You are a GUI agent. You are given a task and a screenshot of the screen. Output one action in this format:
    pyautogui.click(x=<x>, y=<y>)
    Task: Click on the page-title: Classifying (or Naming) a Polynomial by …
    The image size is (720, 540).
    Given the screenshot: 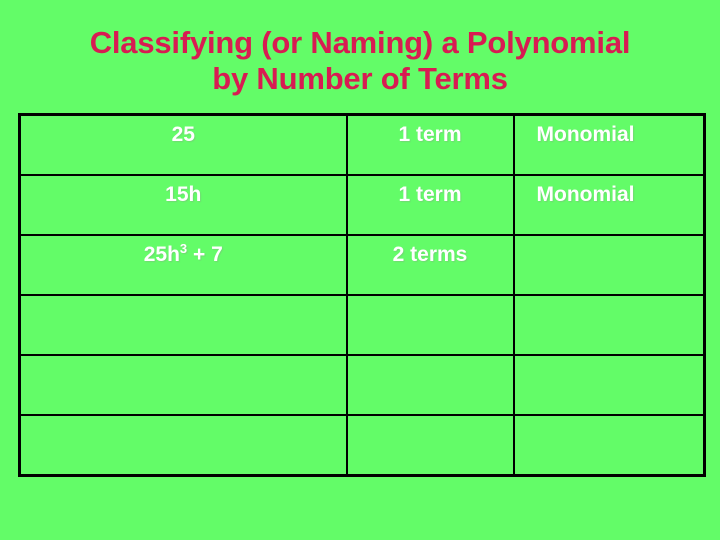 What is the action you would take?
    pyautogui.click(x=360, y=61)
    